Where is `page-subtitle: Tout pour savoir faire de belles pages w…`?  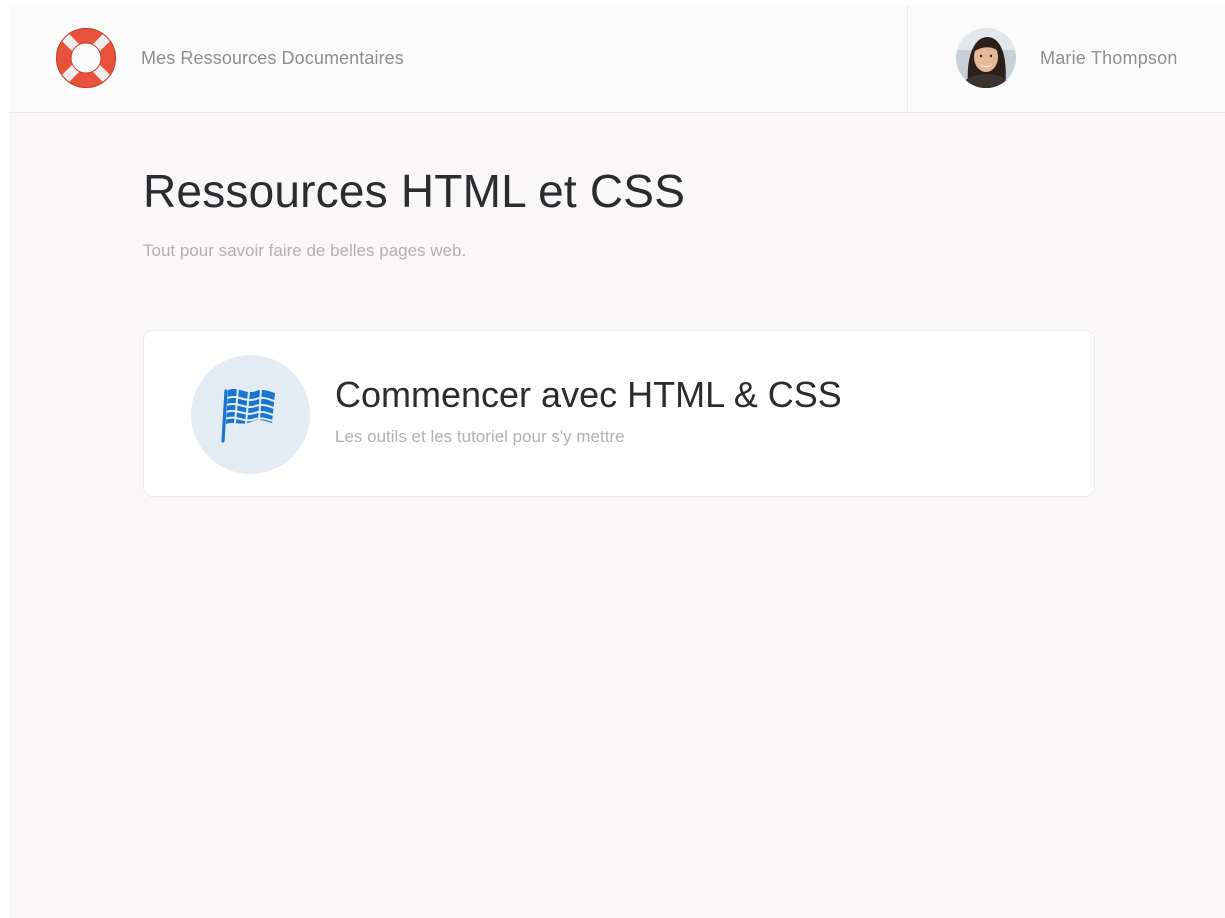 page-subtitle: Tout pour savoir faire de belles pages w… is located at coordinates (305, 250).